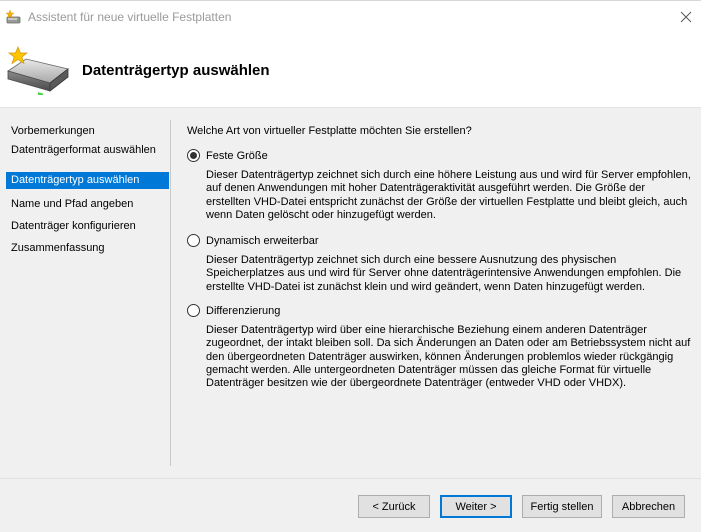 This screenshot has width=701, height=532. Describe the element at coordinates (193, 155) in the screenshot. I see `radio-feste-groesse` at that location.